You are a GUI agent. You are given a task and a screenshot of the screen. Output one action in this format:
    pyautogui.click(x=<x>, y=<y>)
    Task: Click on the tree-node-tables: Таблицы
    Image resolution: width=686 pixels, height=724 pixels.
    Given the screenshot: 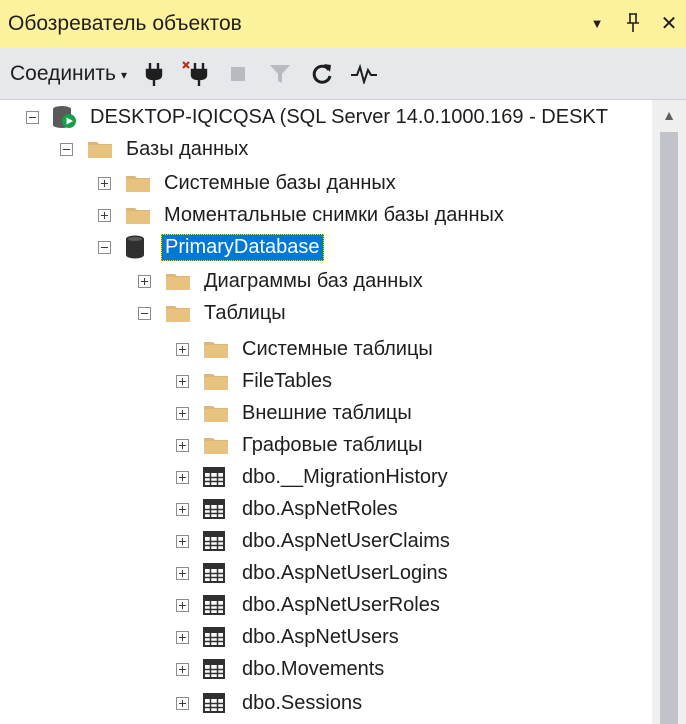 What is the action you would take?
    pyautogui.click(x=213, y=313)
    